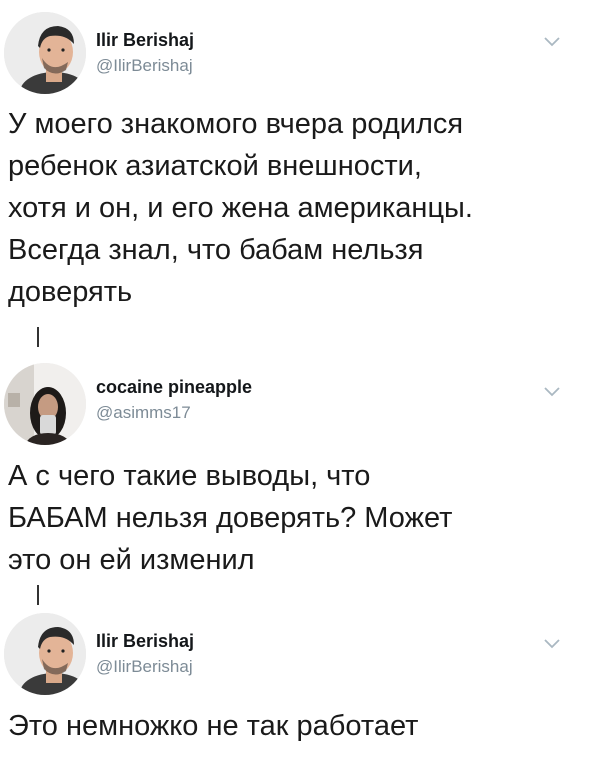 Image resolution: width=600 pixels, height=759 pixels. Describe the element at coordinates (213, 726) in the screenshot. I see `tweet-text: Это немножко не так работает` at that location.